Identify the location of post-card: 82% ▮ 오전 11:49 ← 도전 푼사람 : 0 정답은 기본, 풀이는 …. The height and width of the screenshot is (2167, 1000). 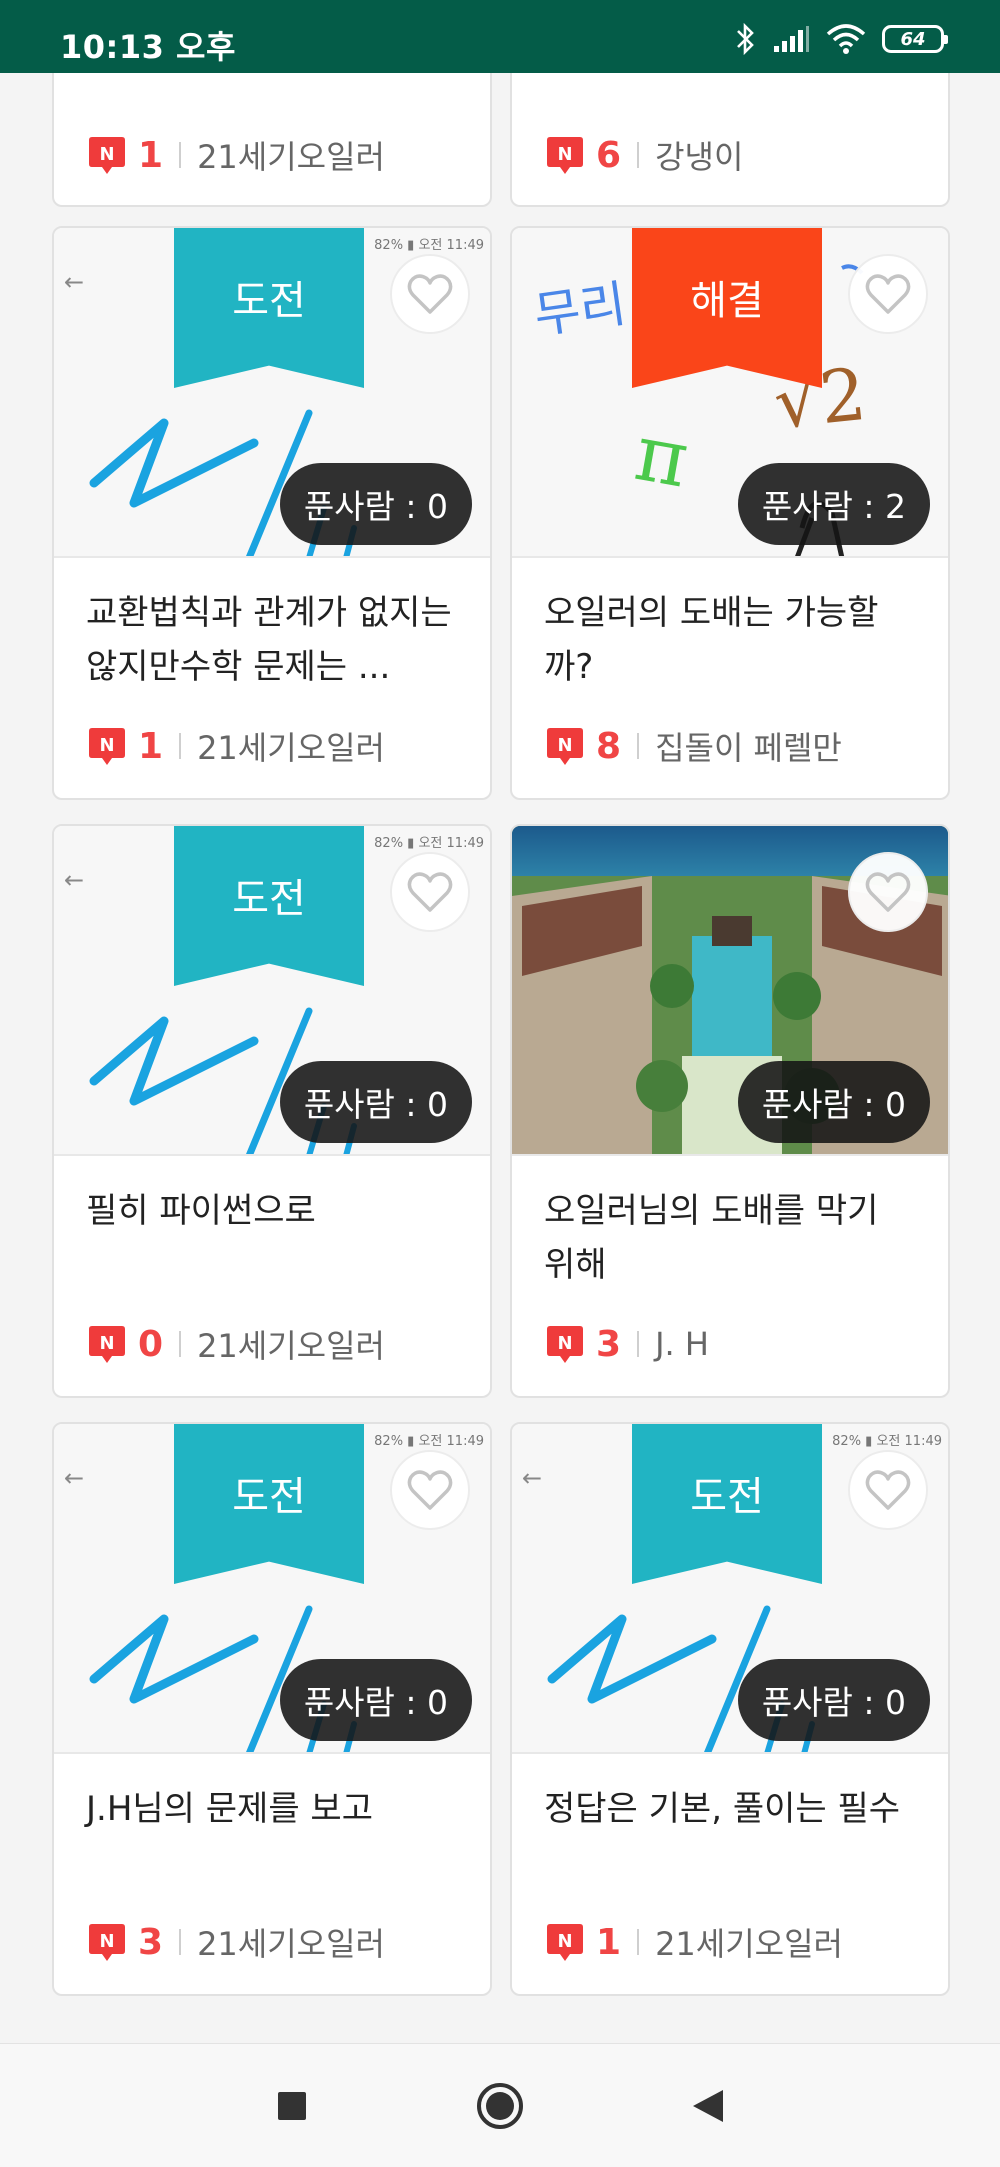
(730, 1709).